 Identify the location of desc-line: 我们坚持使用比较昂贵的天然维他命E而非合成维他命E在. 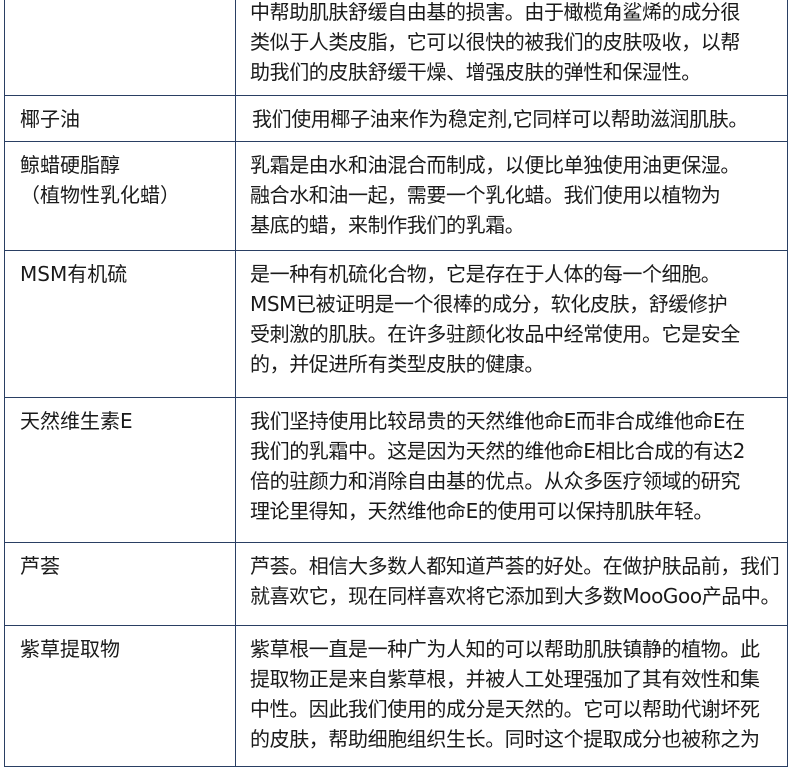
(497, 421).